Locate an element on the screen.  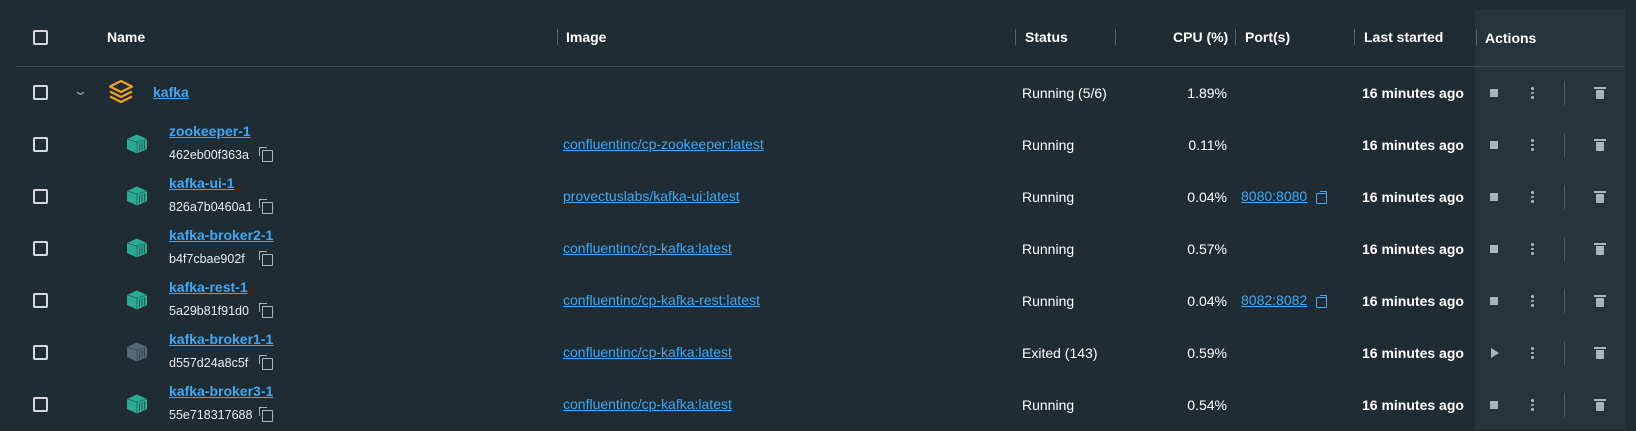
port-link: 8080:8080 is located at coordinates (1274, 196).